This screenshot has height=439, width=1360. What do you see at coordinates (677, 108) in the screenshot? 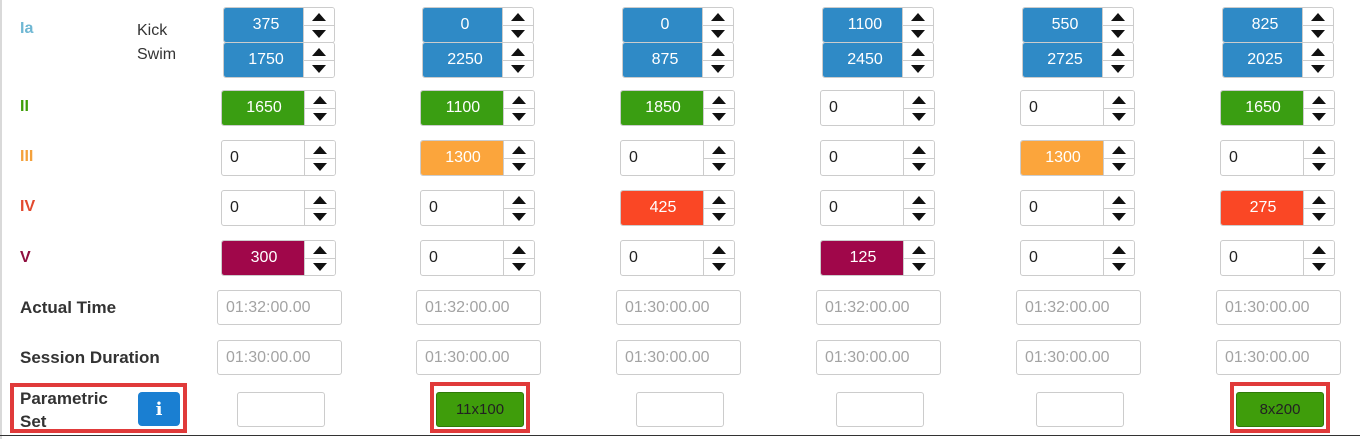
I see `spinner-ii: 1850` at bounding box center [677, 108].